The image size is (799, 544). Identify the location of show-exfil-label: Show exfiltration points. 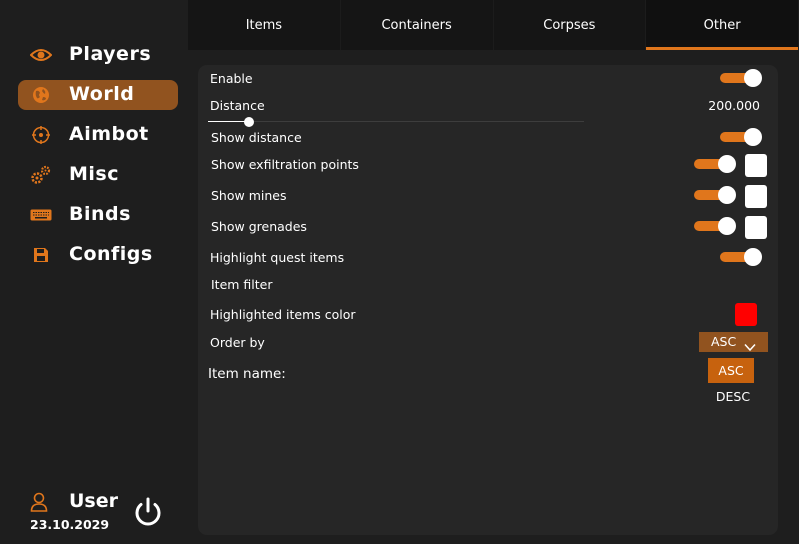
(285, 164).